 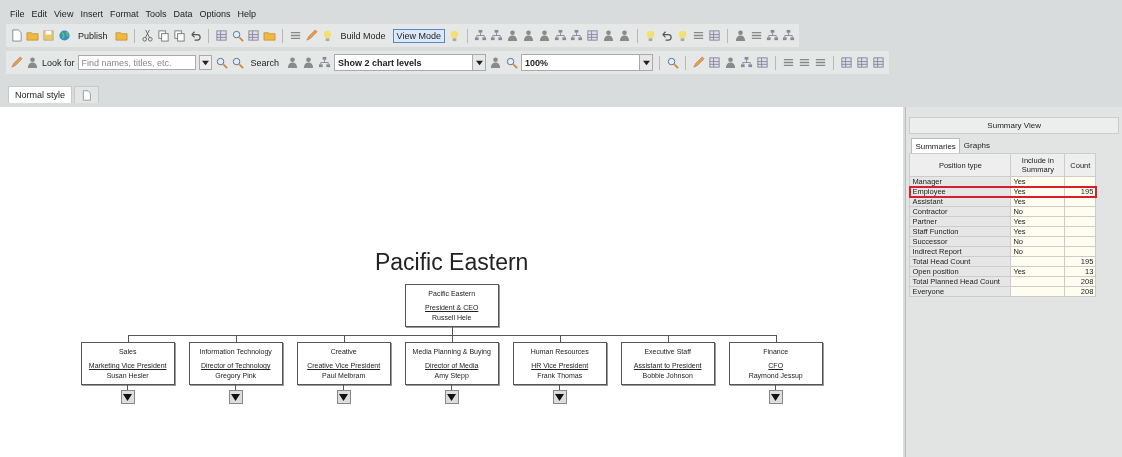 I want to click on search-field: Find names, titles, etc., so click(x=136, y=62).